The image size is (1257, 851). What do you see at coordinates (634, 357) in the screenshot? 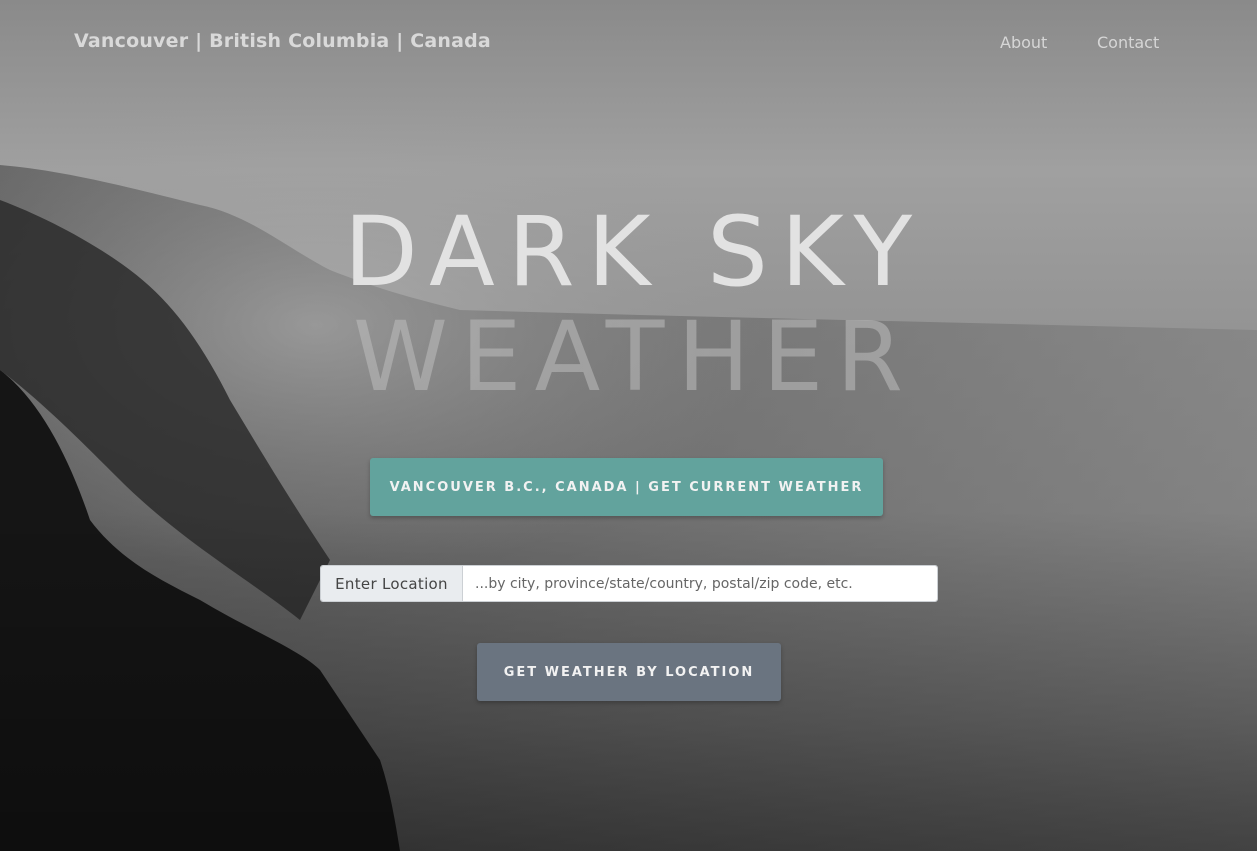
I see `hero-title-line2: WEATHER` at bounding box center [634, 357].